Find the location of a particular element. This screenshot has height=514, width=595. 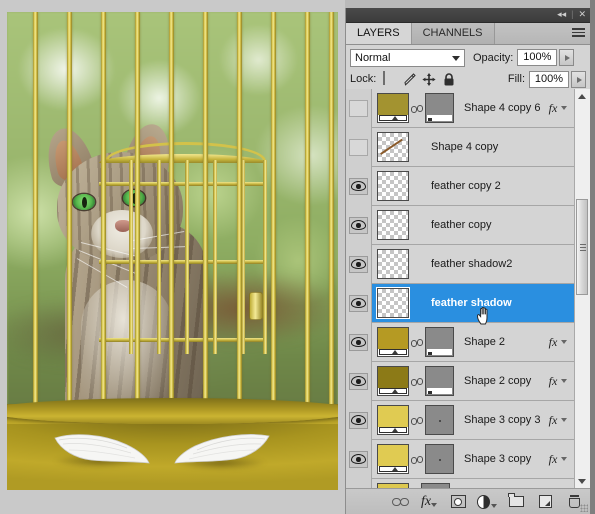

layer-list-scrollbar is located at coordinates (582, 288).